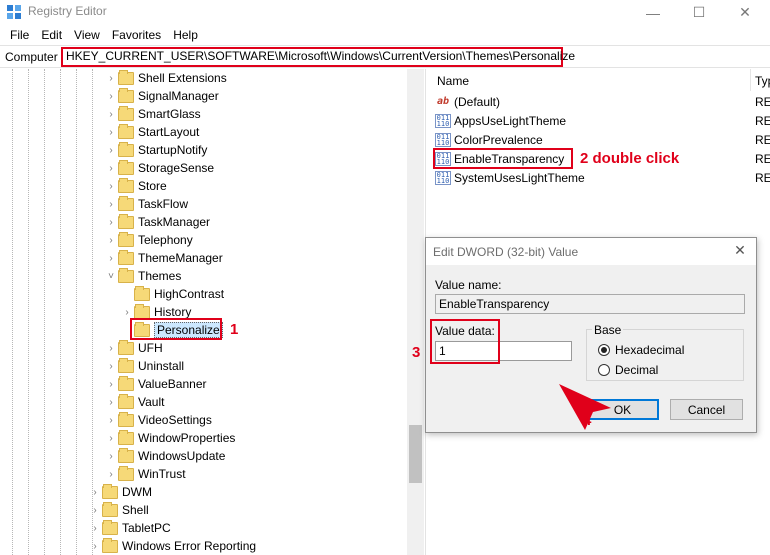 Image resolution: width=770 pixels, height=555 pixels. What do you see at coordinates (500, 121) in the screenshot?
I see `value-row: 011 110 AppsUseLightTheme` at bounding box center [500, 121].